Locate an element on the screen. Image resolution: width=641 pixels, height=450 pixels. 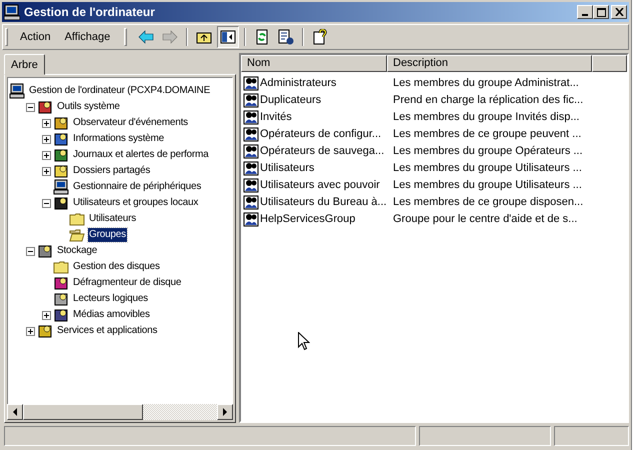
group-name: Duplicateurs is located at coordinates (291, 100).